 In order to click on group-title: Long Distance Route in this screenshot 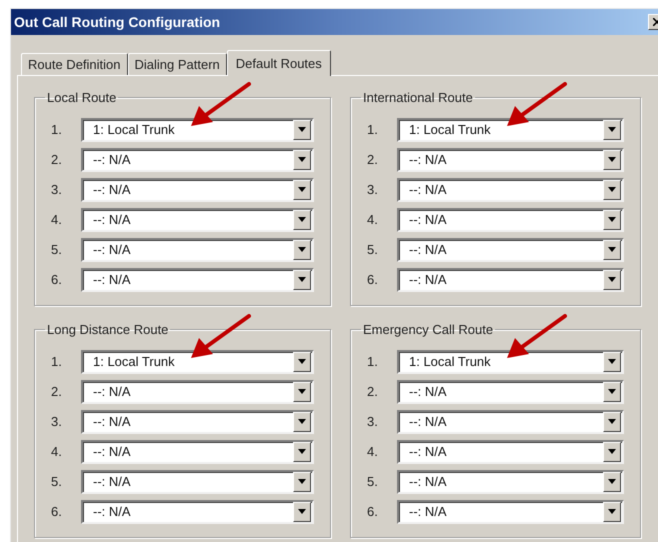, I will do `click(108, 330)`.